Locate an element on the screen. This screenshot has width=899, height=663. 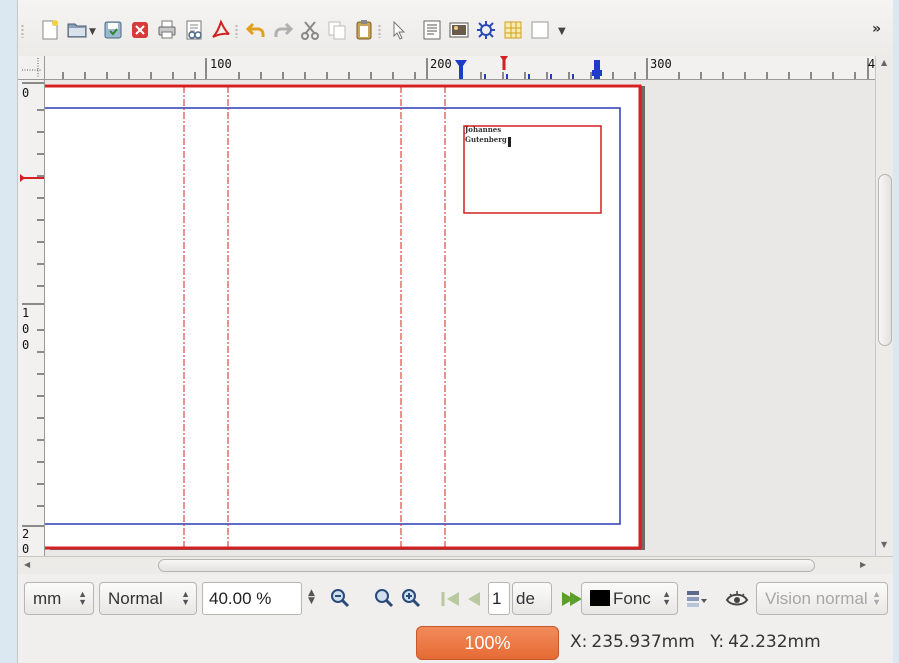
main-toolbar: ▼ ▼ » is located at coordinates (455, 28).